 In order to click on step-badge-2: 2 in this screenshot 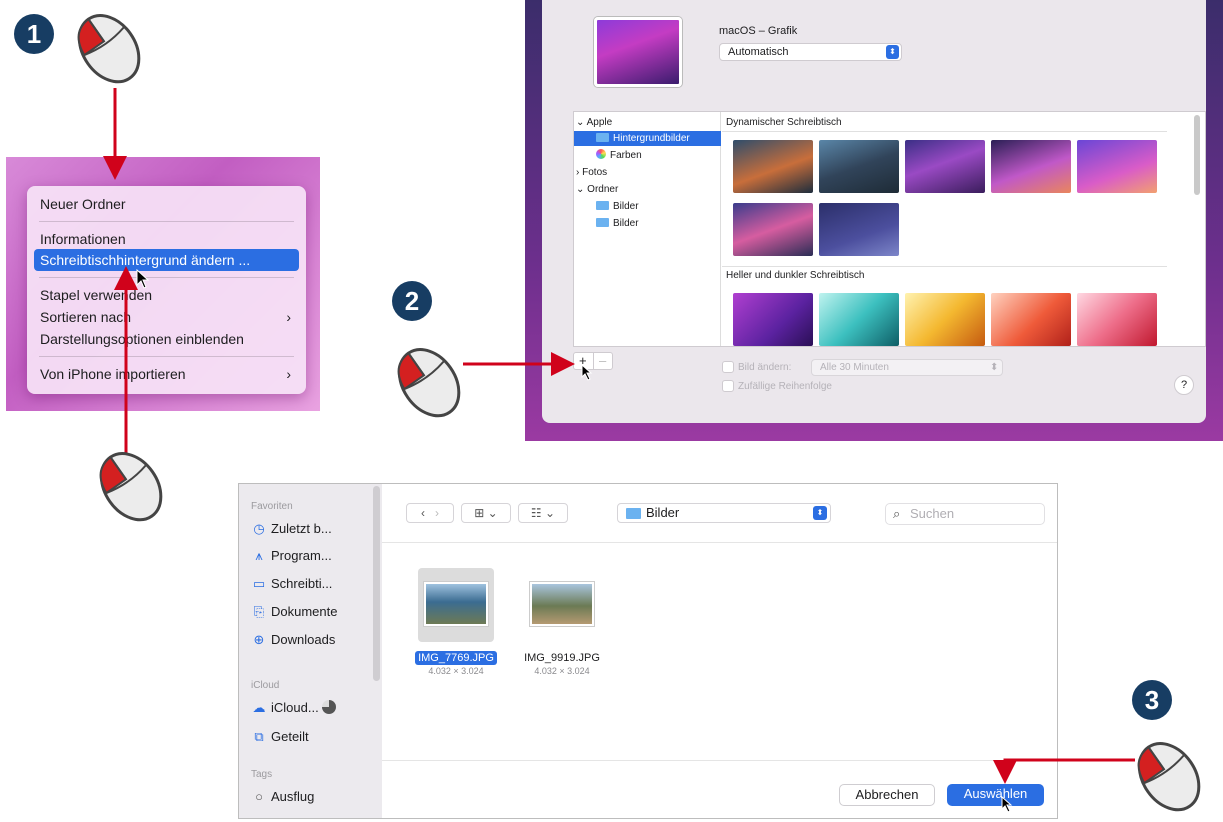, I will do `click(412, 301)`.